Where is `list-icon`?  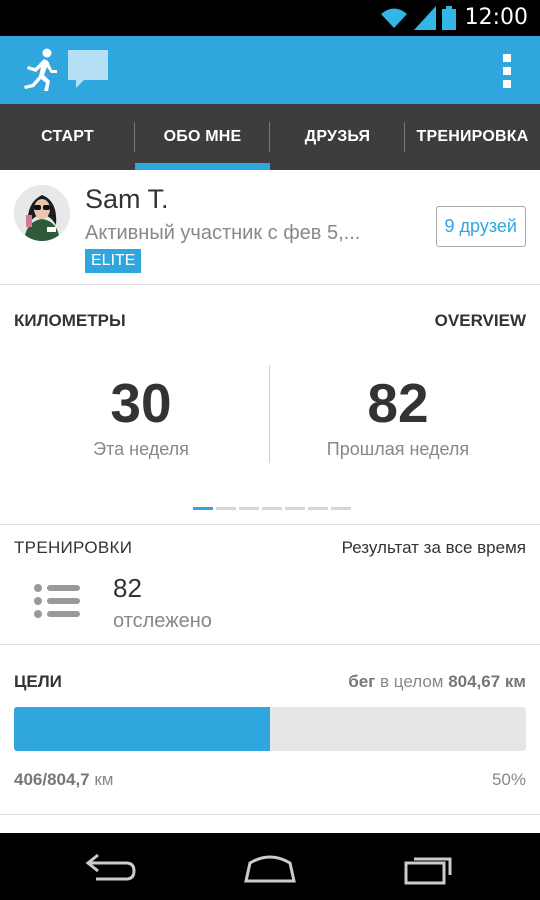
list-icon is located at coordinates (57, 601).